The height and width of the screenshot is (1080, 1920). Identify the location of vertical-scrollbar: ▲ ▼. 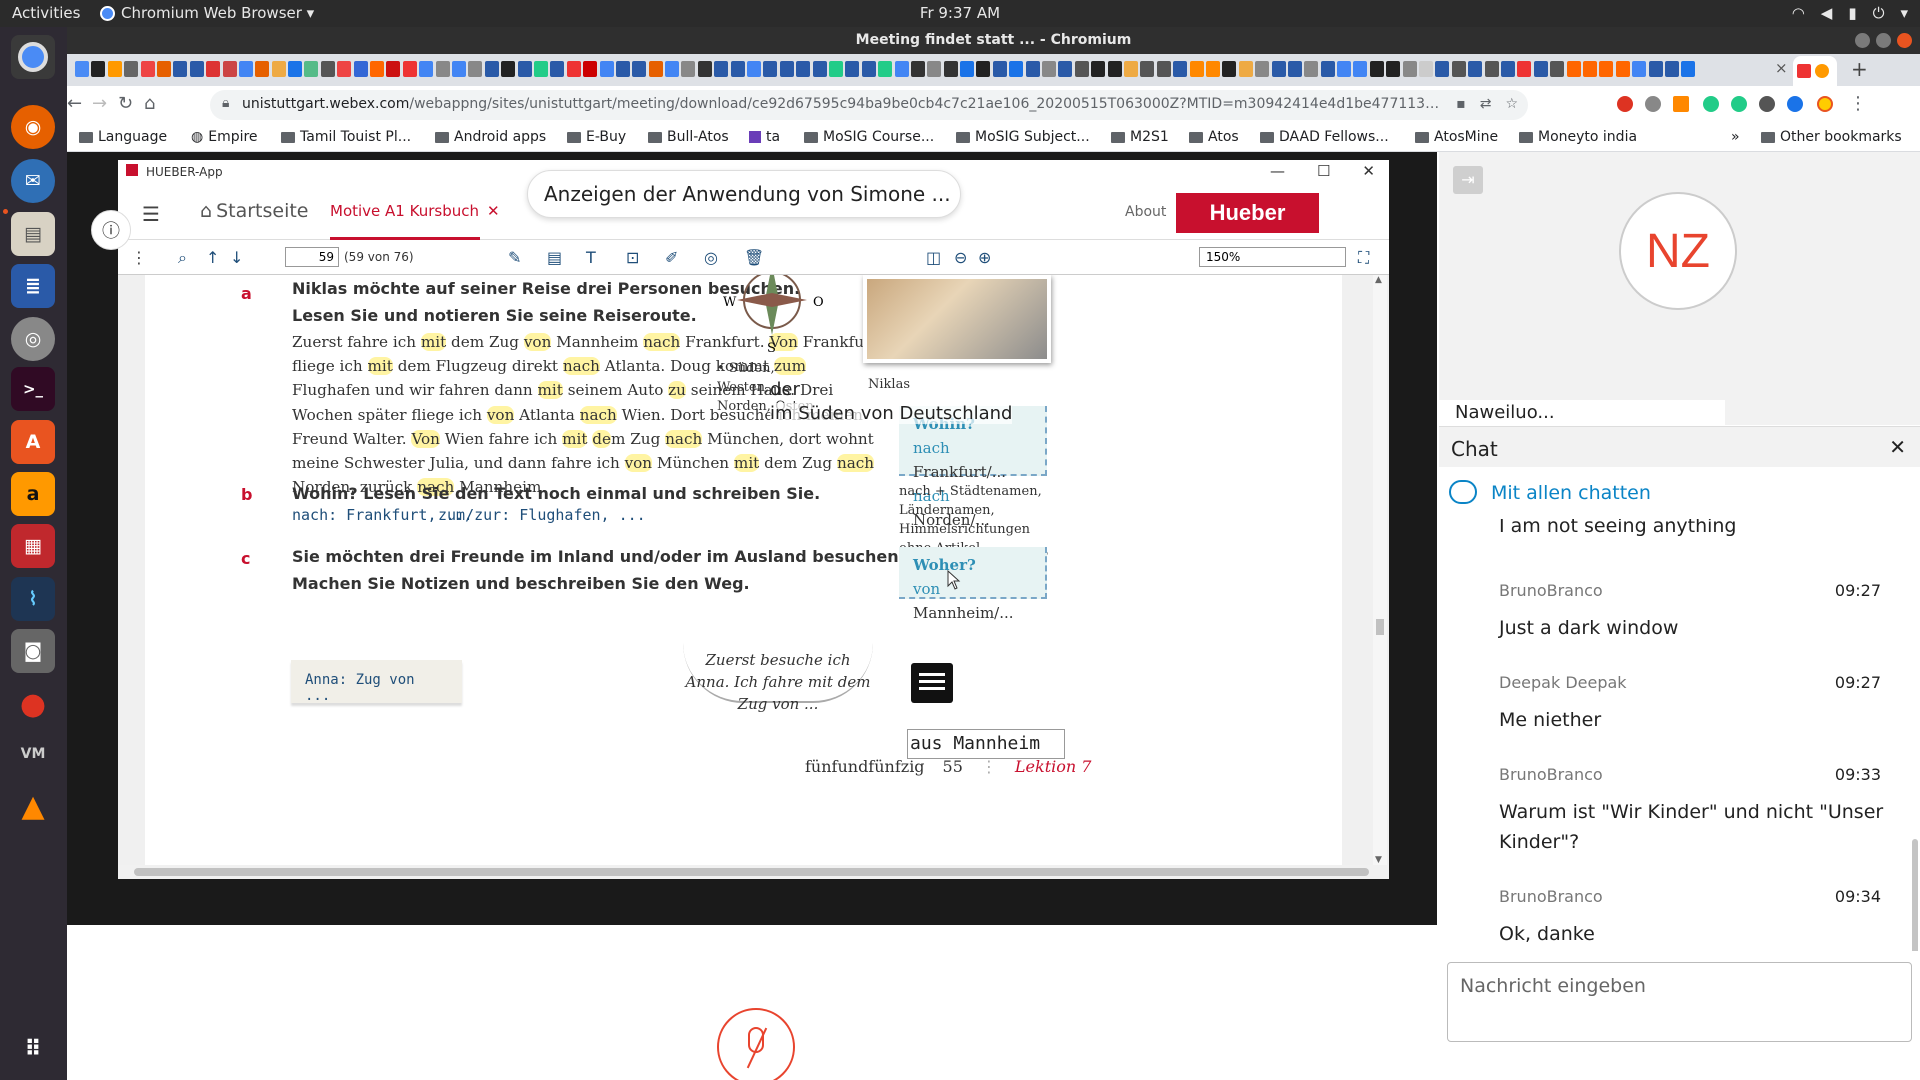
(1380, 570).